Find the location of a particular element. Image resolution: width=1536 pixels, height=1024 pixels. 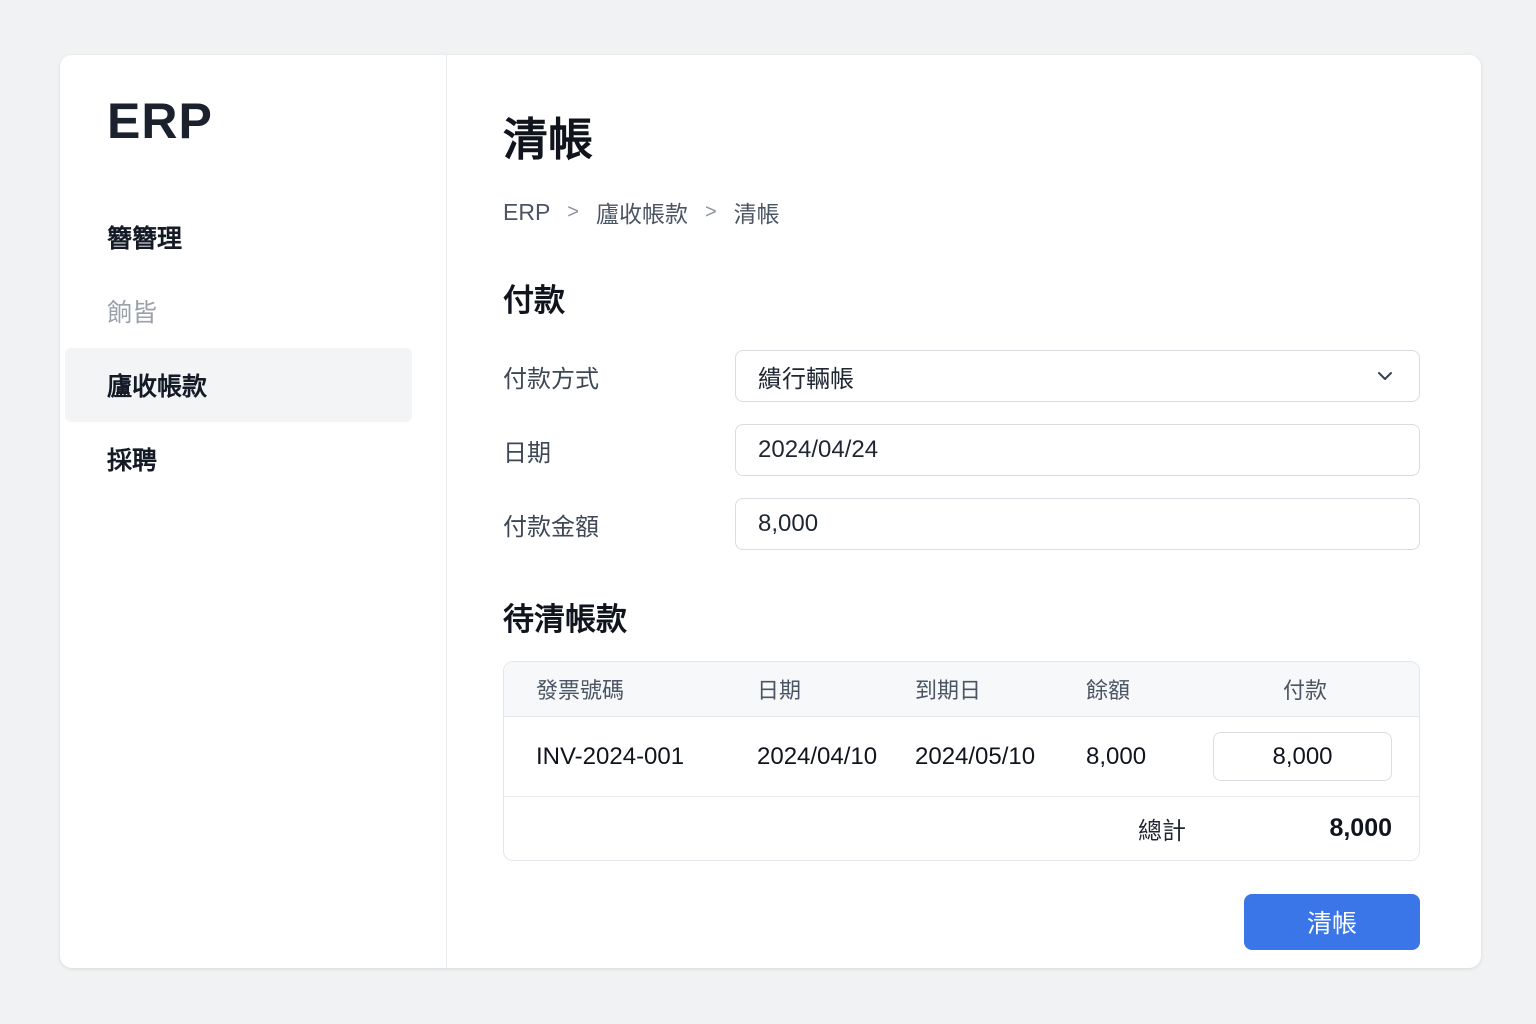

payment-date-row: 日期 is located at coordinates (961, 450).